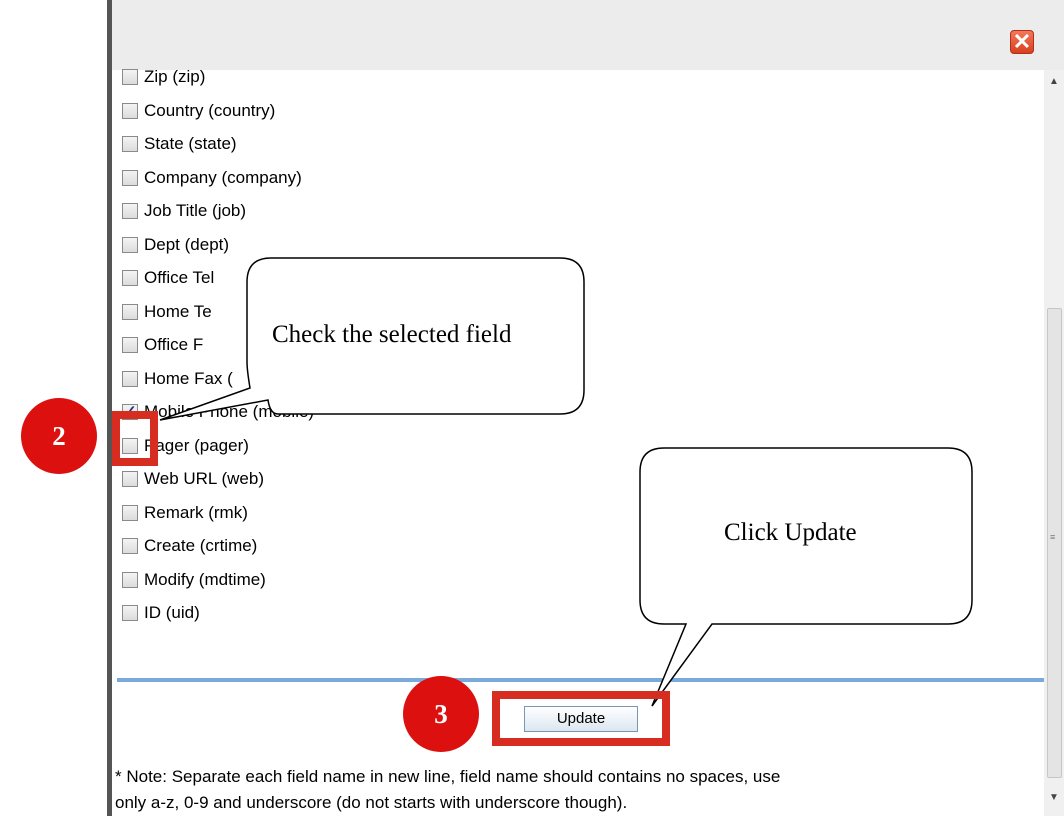 The width and height of the screenshot is (1064, 816). I want to click on step-3-badge: 3, so click(441, 714).